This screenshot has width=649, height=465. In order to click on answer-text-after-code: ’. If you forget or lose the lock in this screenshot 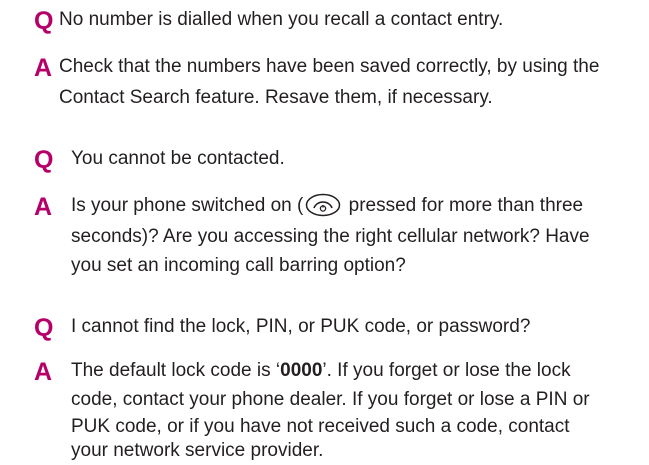, I will do `click(446, 370)`.